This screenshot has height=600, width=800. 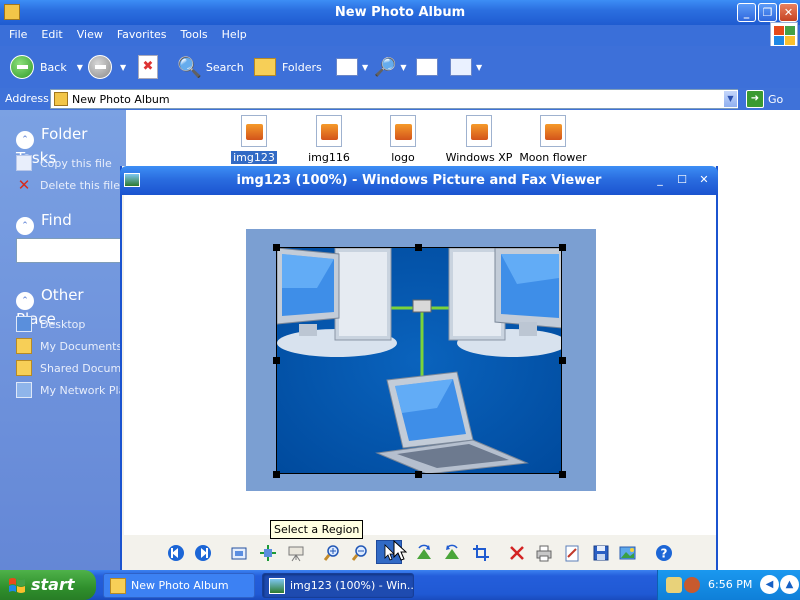 What do you see at coordinates (400, 12) in the screenshot?
I see `explorer-title-bar: New Photo Album _ ❐ ✕` at bounding box center [400, 12].